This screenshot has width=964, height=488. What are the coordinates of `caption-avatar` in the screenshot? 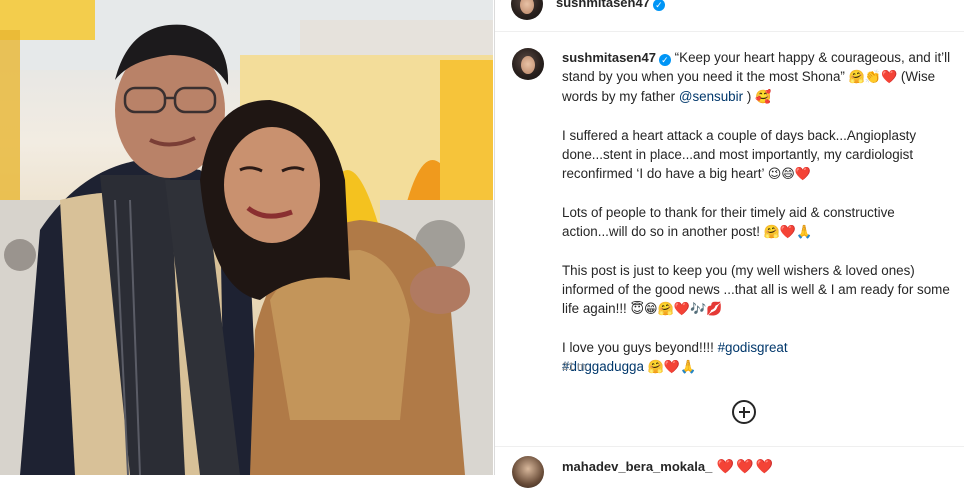 It's located at (528, 64).